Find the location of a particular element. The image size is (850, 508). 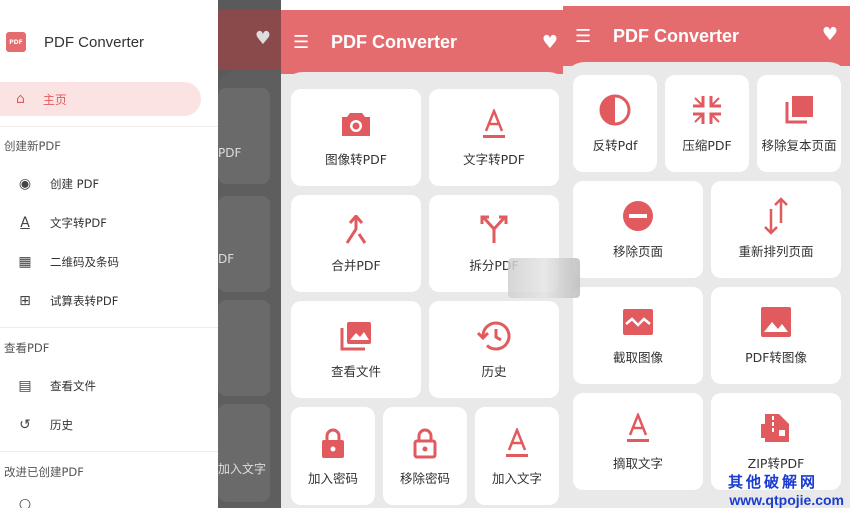

tool-extract-images: 截取图像 is located at coordinates (638, 335).